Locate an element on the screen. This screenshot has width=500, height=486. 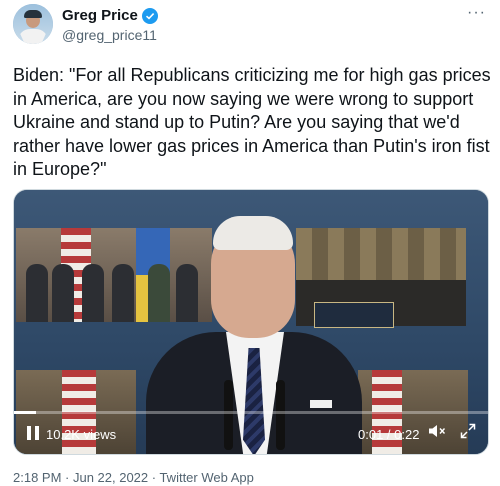
verified-badge-icon is located at coordinates (149, 15).